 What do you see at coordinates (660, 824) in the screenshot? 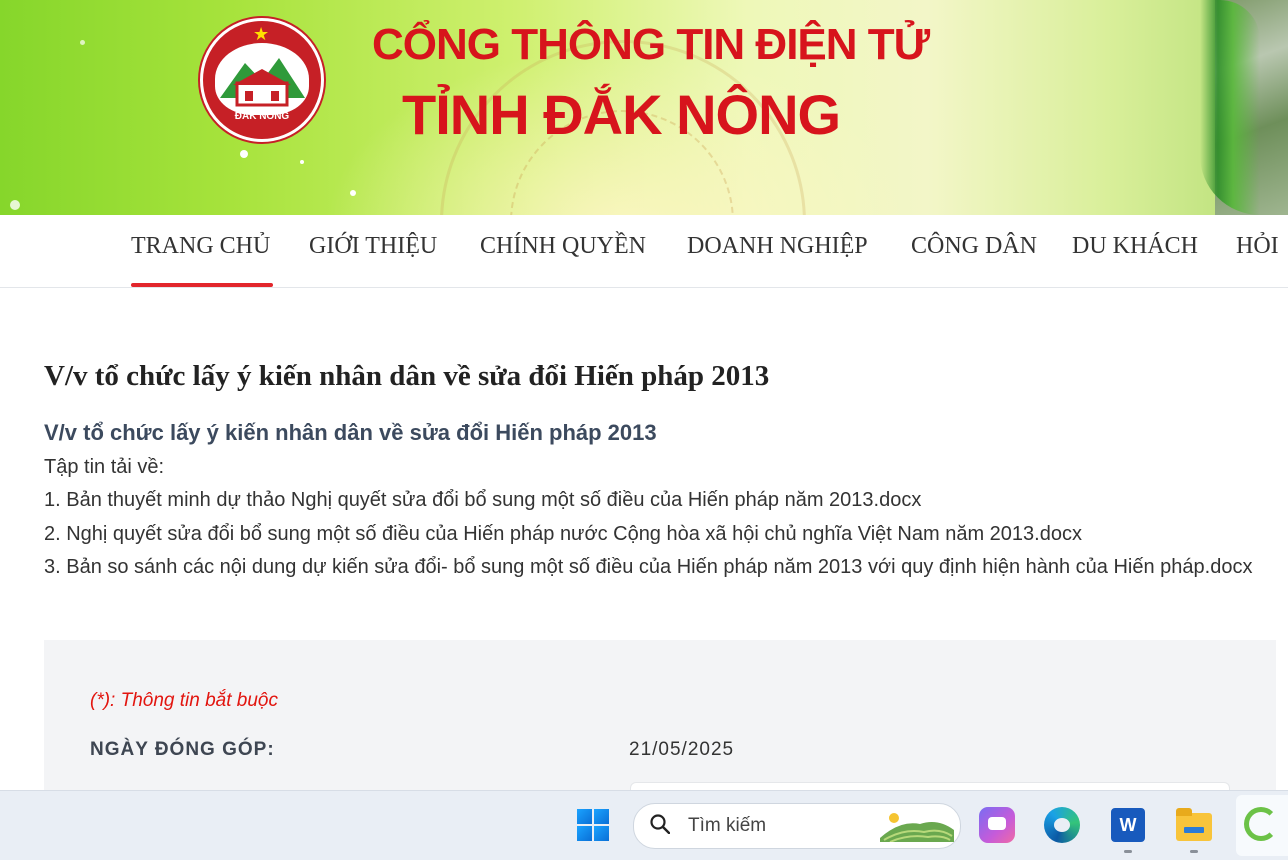
I see `search-icon` at bounding box center [660, 824].